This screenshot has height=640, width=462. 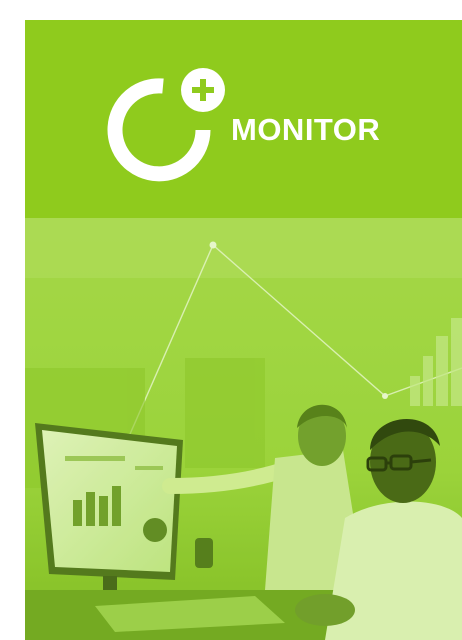 I want to click on brand-logo: MONITOR, so click(x=260, y=125).